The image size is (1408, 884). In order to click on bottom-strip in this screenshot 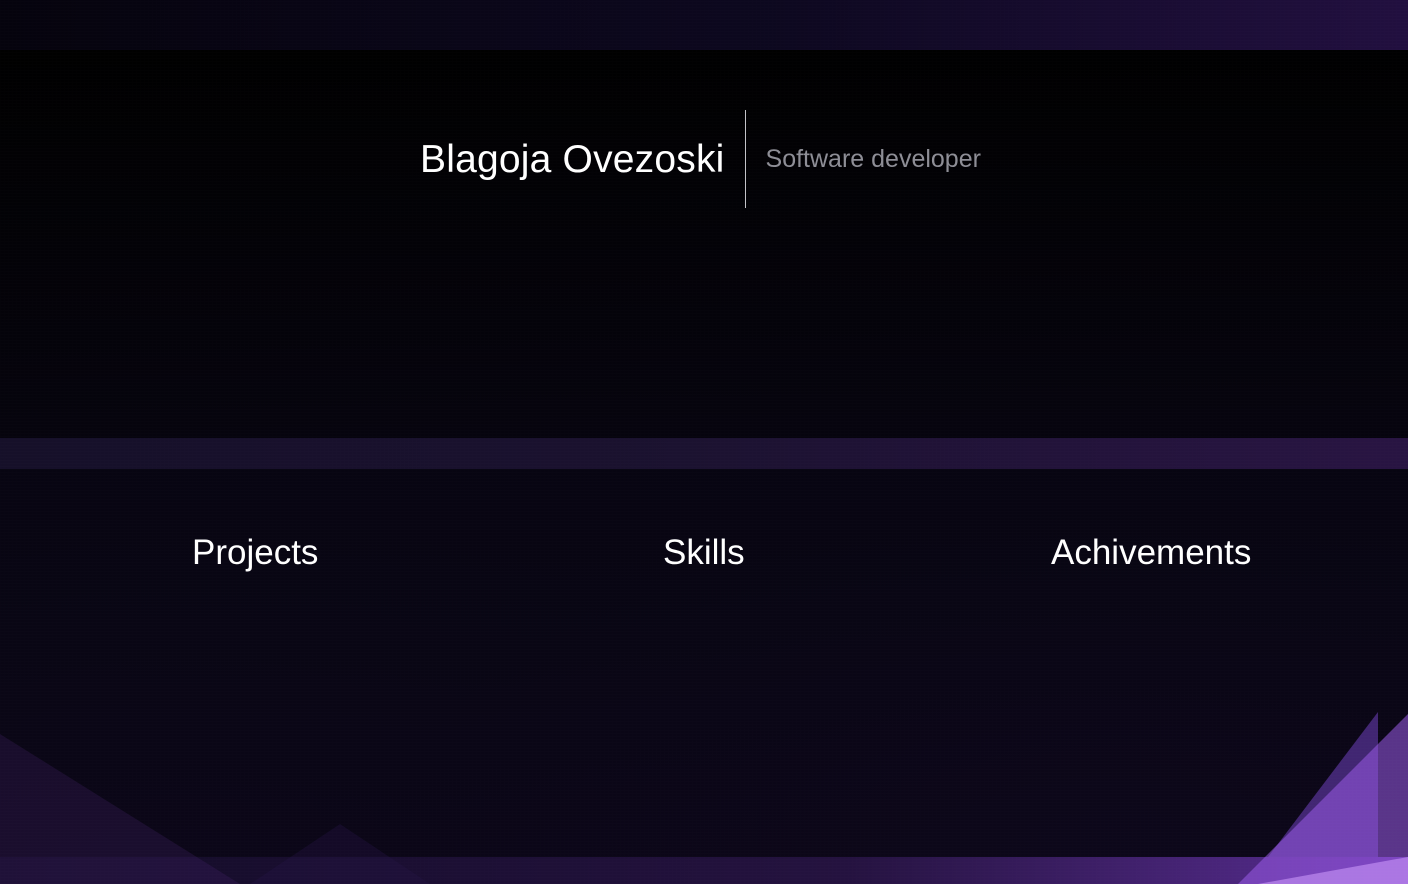, I will do `click(704, 870)`.